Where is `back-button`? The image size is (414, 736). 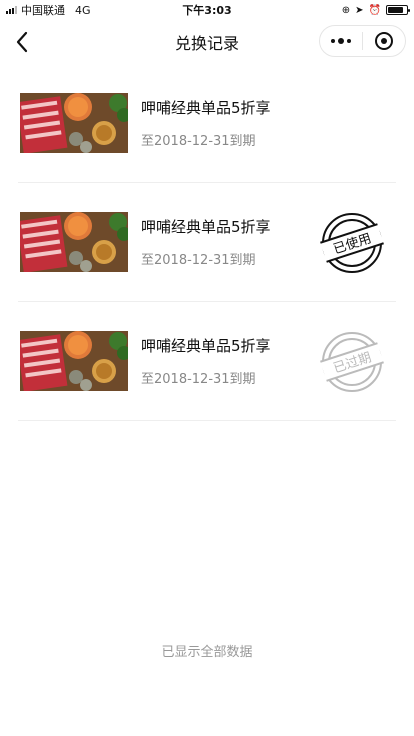
back-button is located at coordinates (22, 42).